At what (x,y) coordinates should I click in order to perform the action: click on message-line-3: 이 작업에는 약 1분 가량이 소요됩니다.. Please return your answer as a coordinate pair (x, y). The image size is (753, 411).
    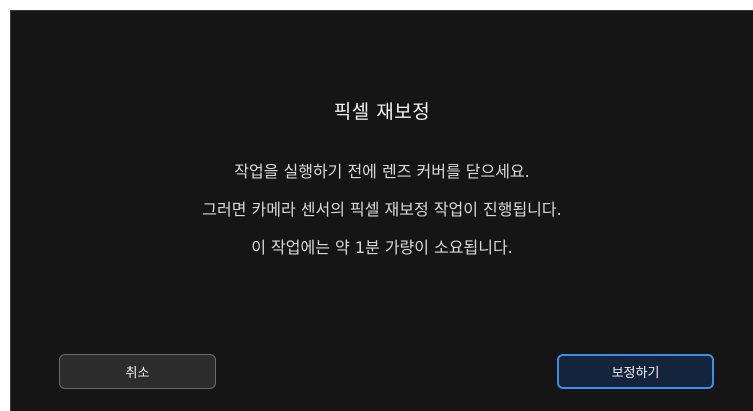
    Looking at the image, I should click on (382, 247).